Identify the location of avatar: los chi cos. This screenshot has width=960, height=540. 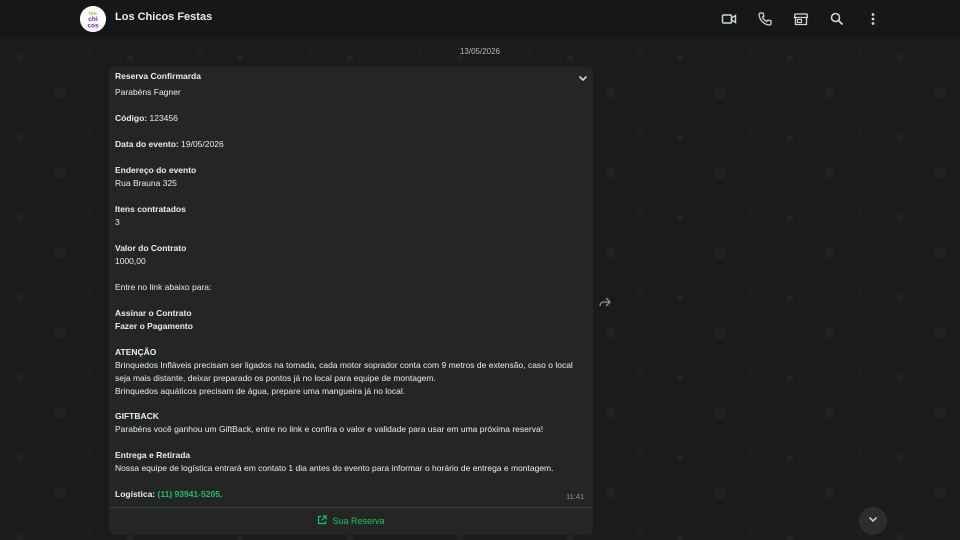
(93, 19).